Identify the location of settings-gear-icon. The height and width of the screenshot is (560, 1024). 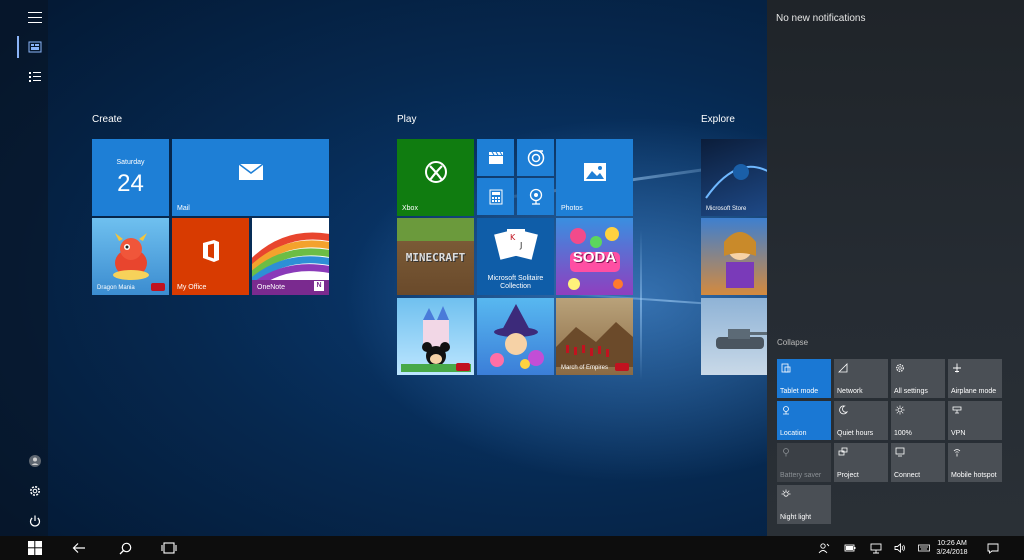
(35, 491).